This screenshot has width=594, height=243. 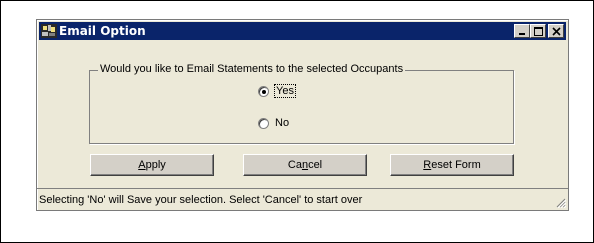 What do you see at coordinates (302, 31) in the screenshot?
I see `title-bar: Email Option` at bounding box center [302, 31].